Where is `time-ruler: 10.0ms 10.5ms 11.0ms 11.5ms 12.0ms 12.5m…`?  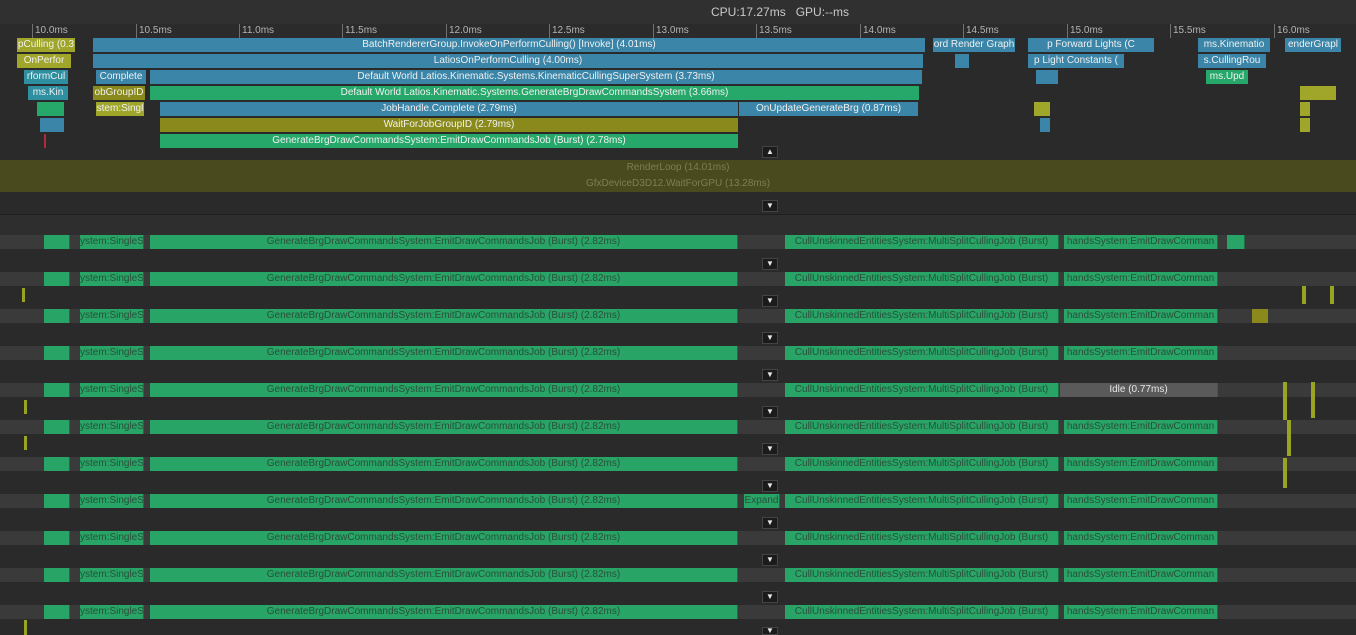 time-ruler: 10.0ms 10.5ms 11.0ms 11.5ms 12.0ms 12.5m… is located at coordinates (678, 31).